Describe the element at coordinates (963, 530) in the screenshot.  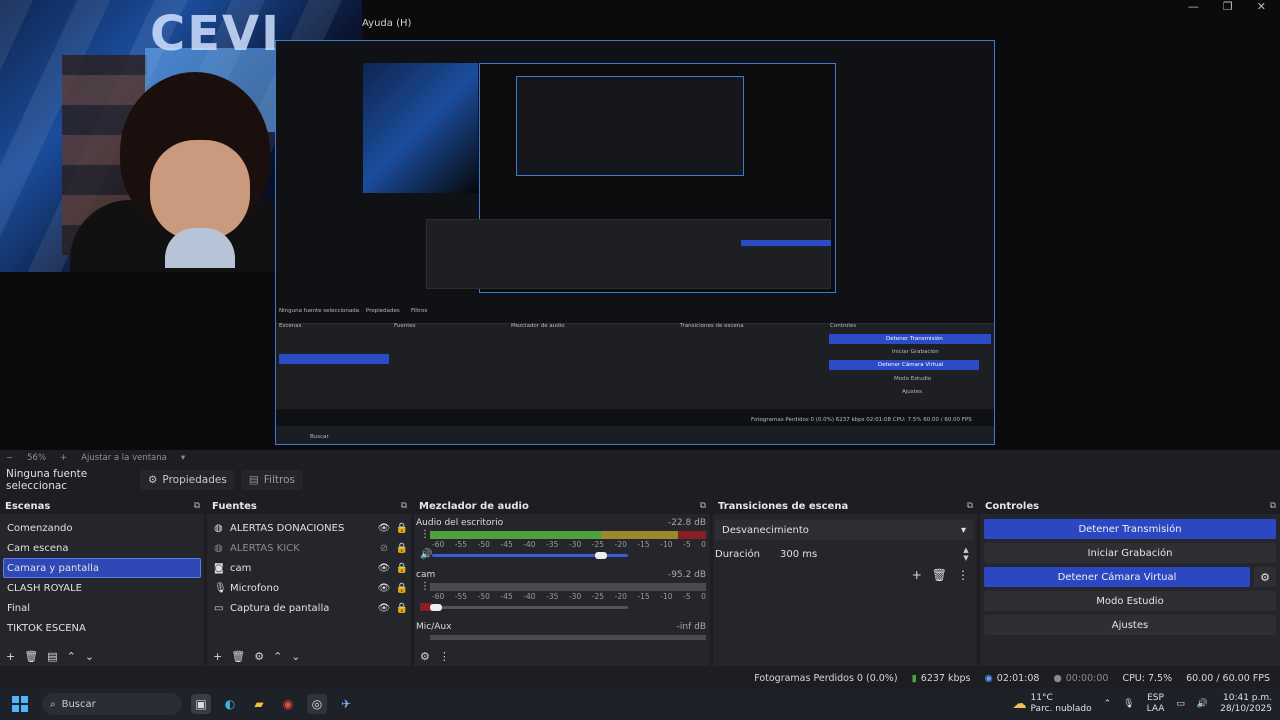
I see `chevron-down-icon: ▾` at that location.